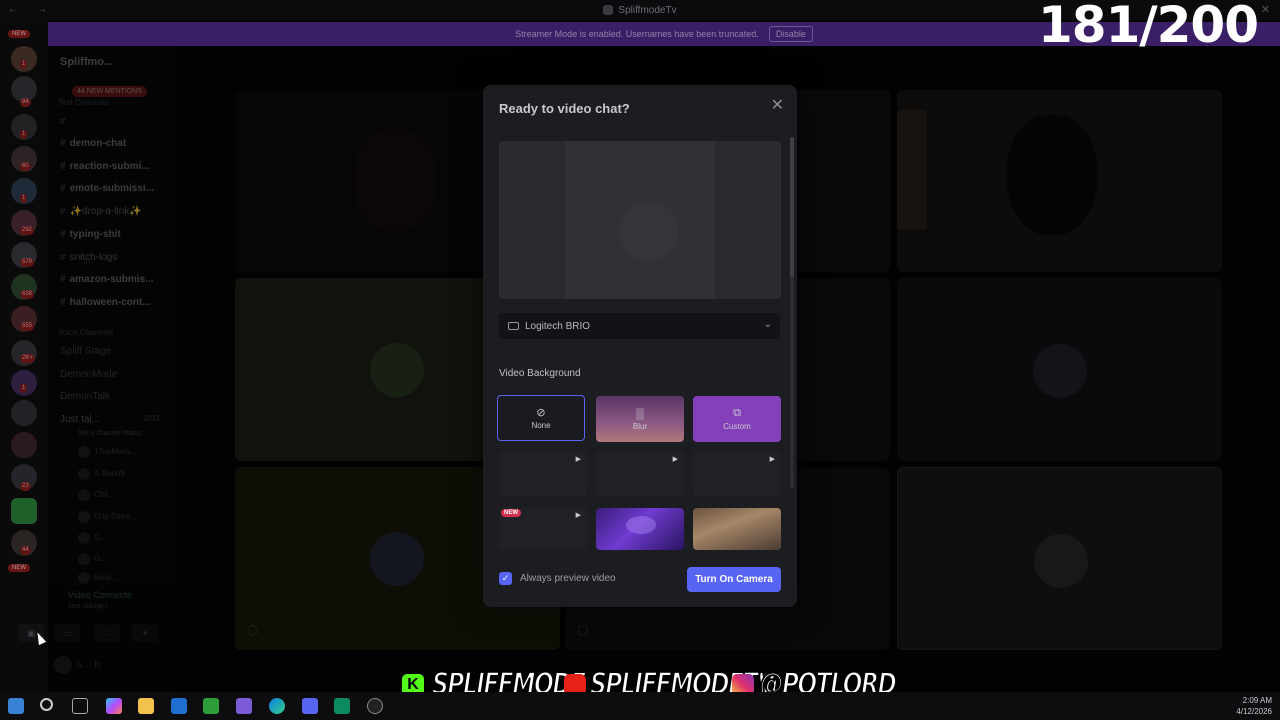 Image resolution: width=1280 pixels, height=720 pixels. Describe the element at coordinates (558, 326) in the screenshot. I see `camera-select-value: Logitech BRIO` at that location.